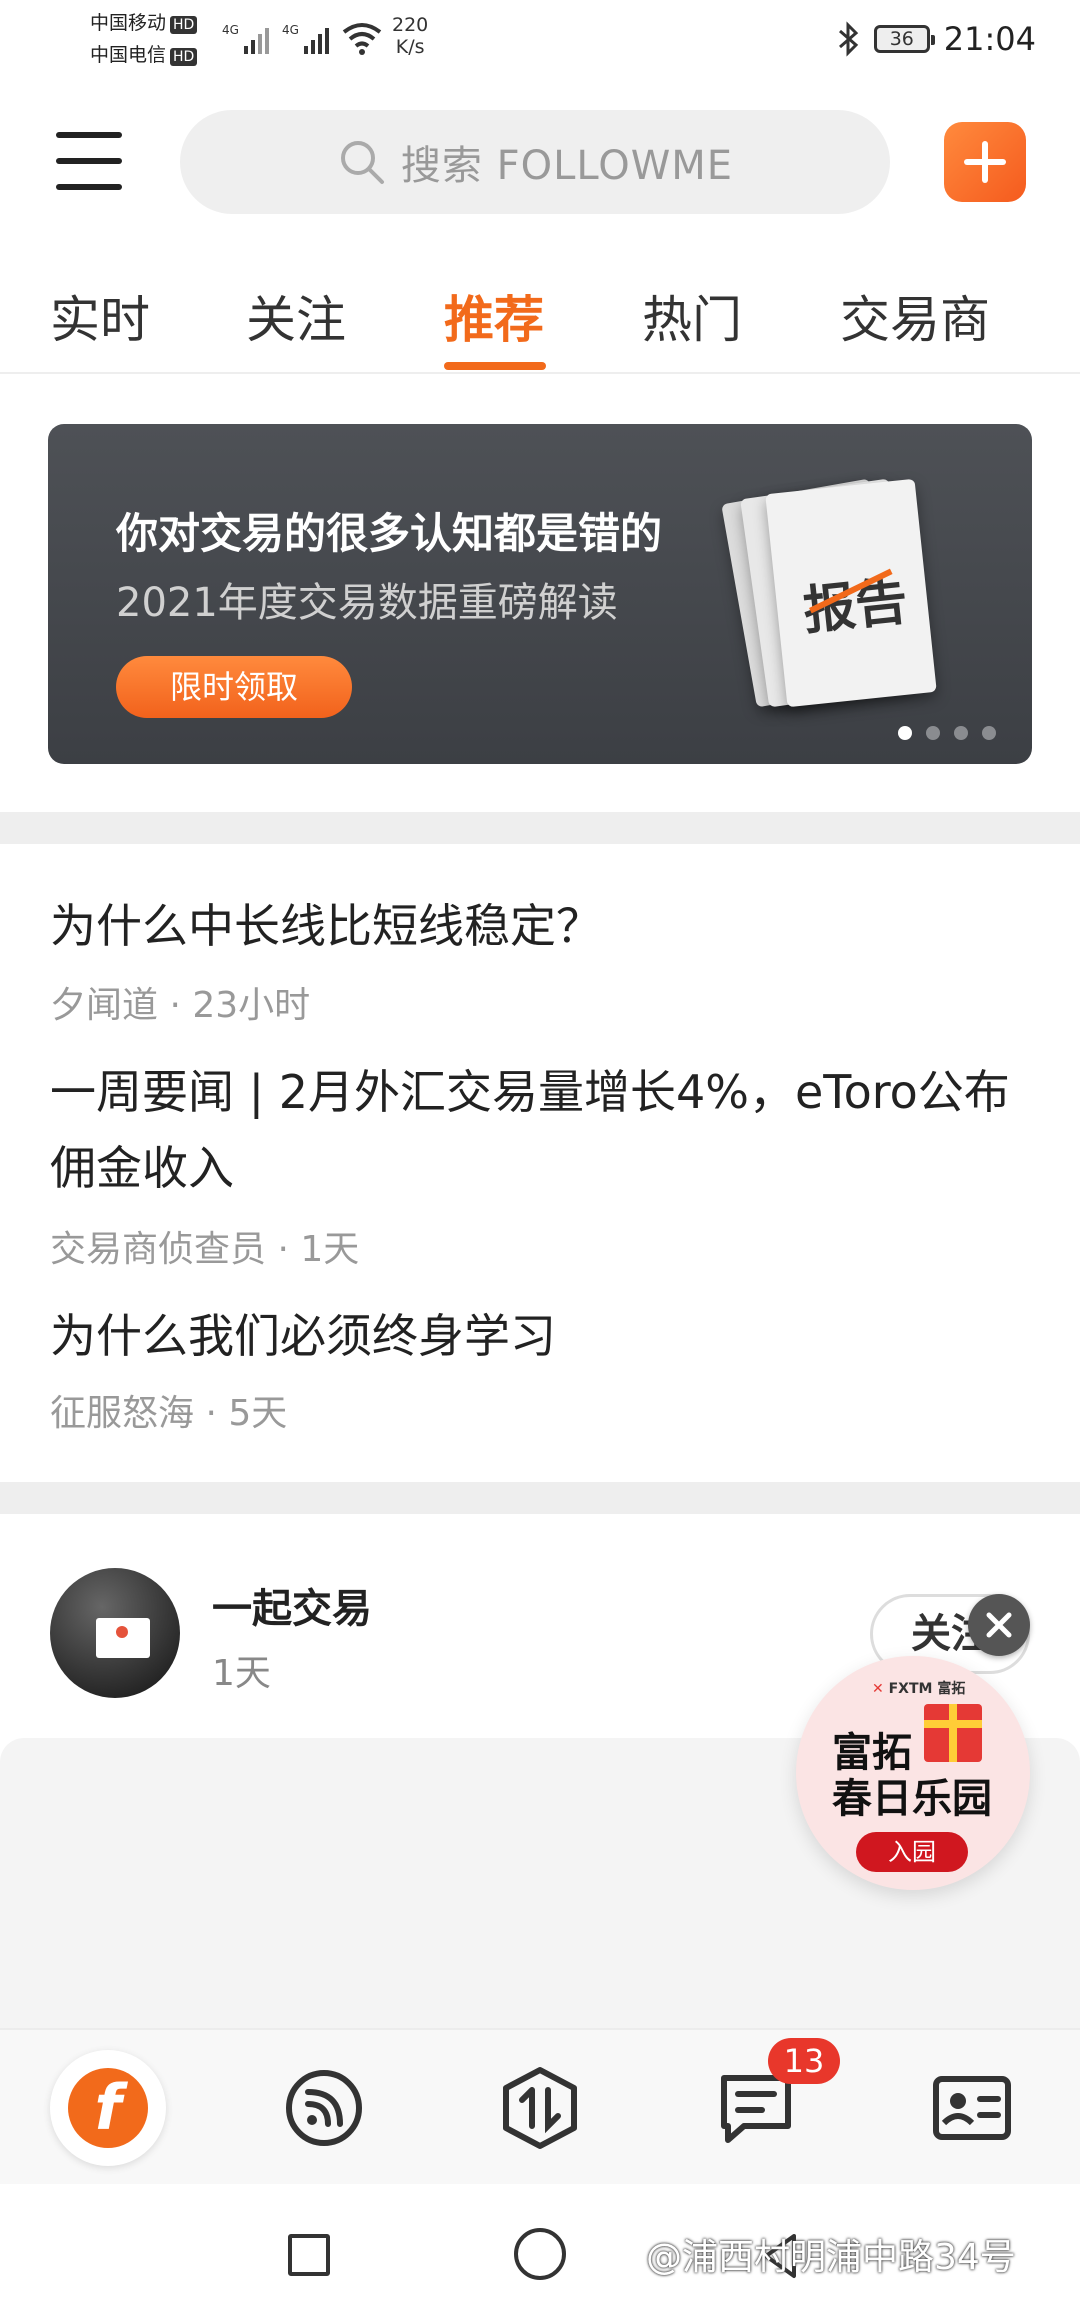 The image size is (1080, 2312). I want to click on news-time: 1天, so click(330, 1249).